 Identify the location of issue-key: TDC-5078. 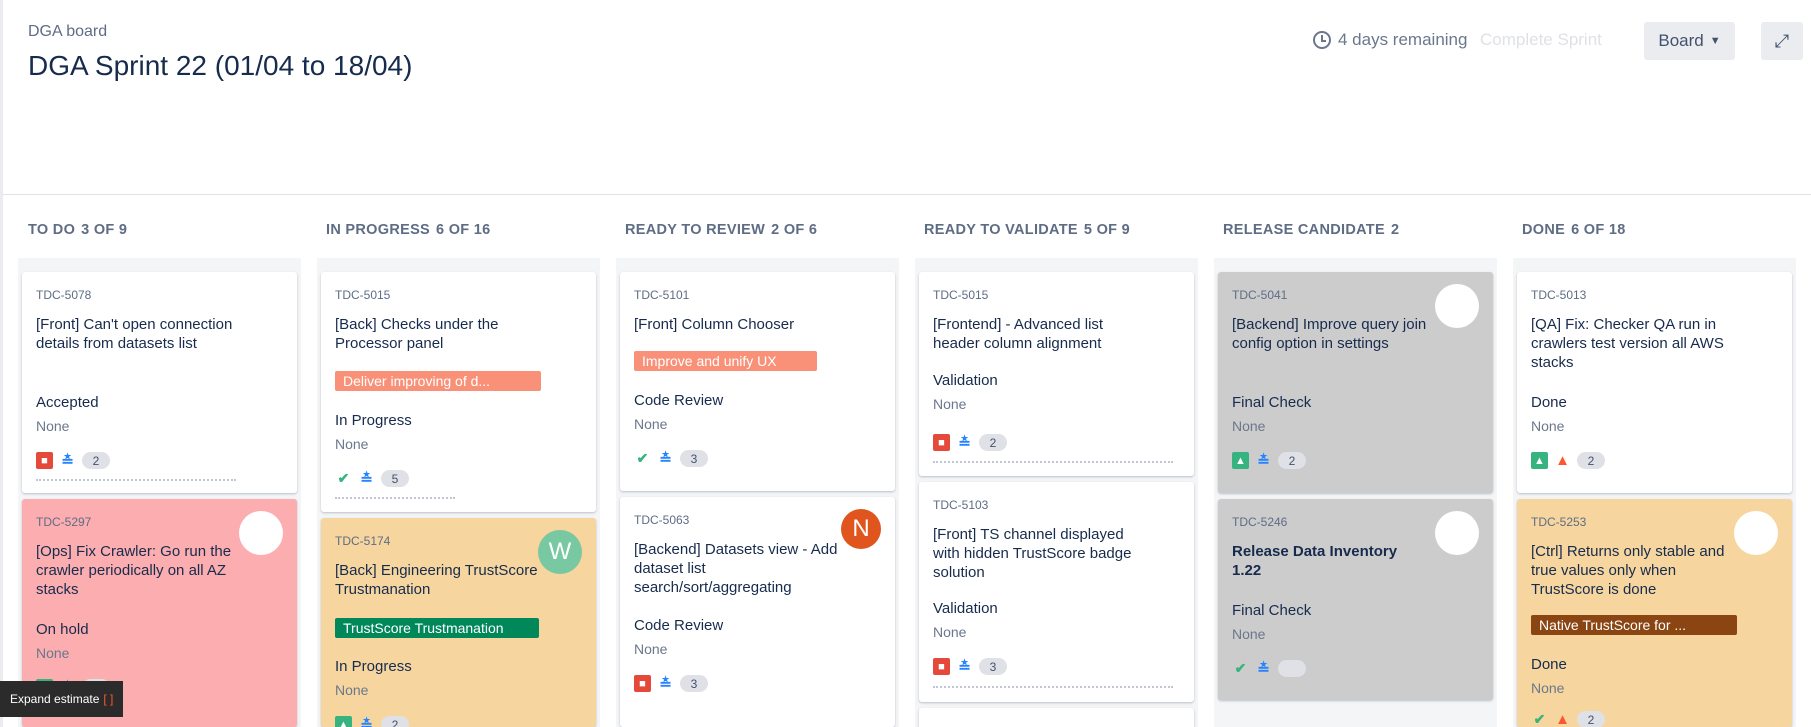
(64, 295).